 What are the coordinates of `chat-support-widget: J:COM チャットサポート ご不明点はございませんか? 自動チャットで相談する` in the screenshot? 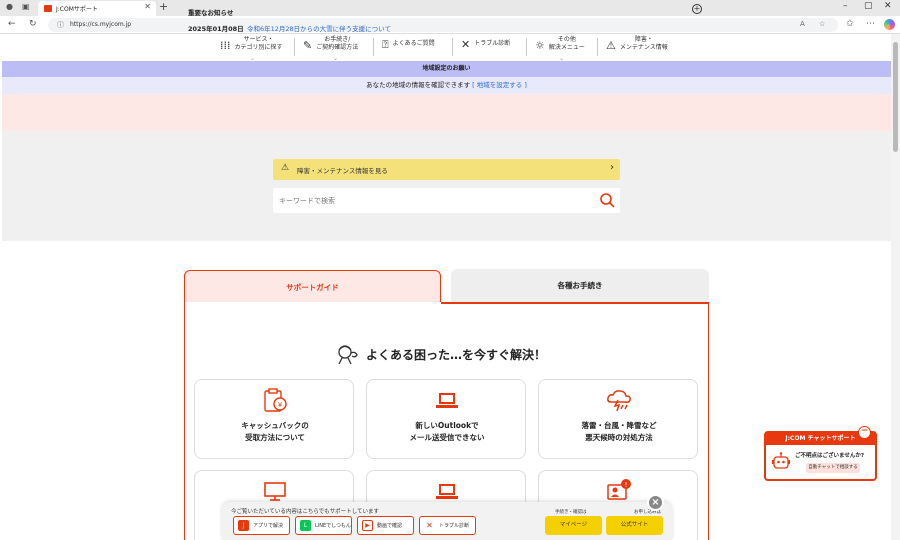 It's located at (820, 456).